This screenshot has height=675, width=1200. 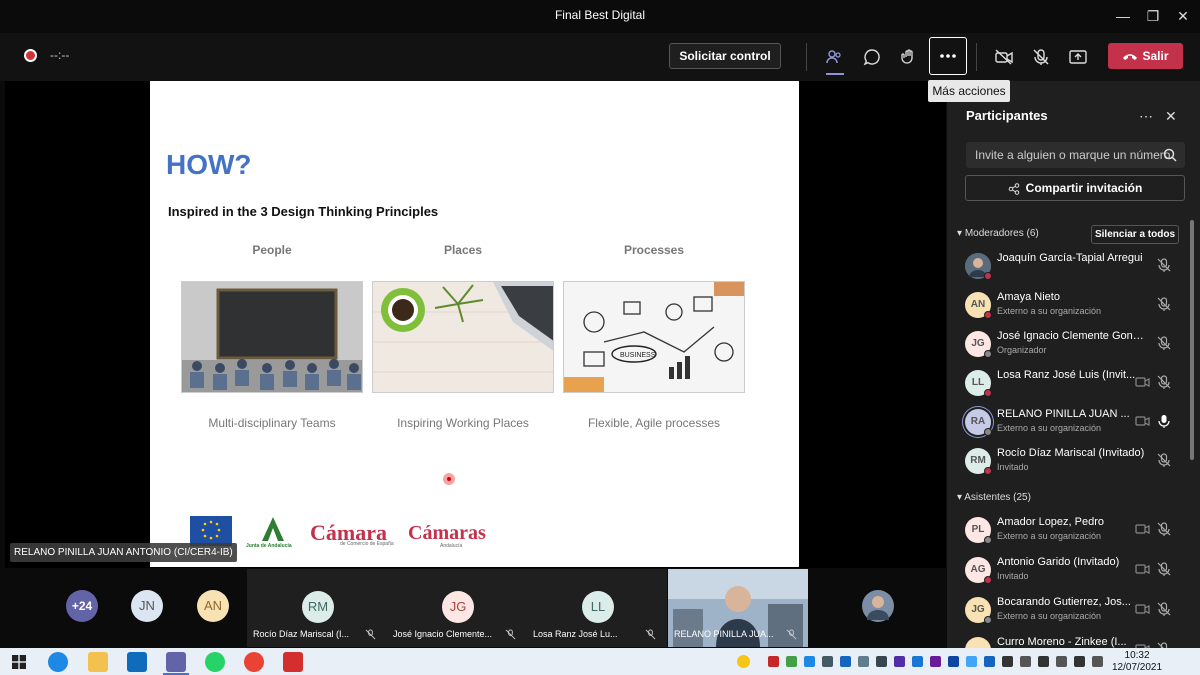 I want to click on participant-row: AN Amaya Nieto Externo a su organización, so click(x=1069, y=305).